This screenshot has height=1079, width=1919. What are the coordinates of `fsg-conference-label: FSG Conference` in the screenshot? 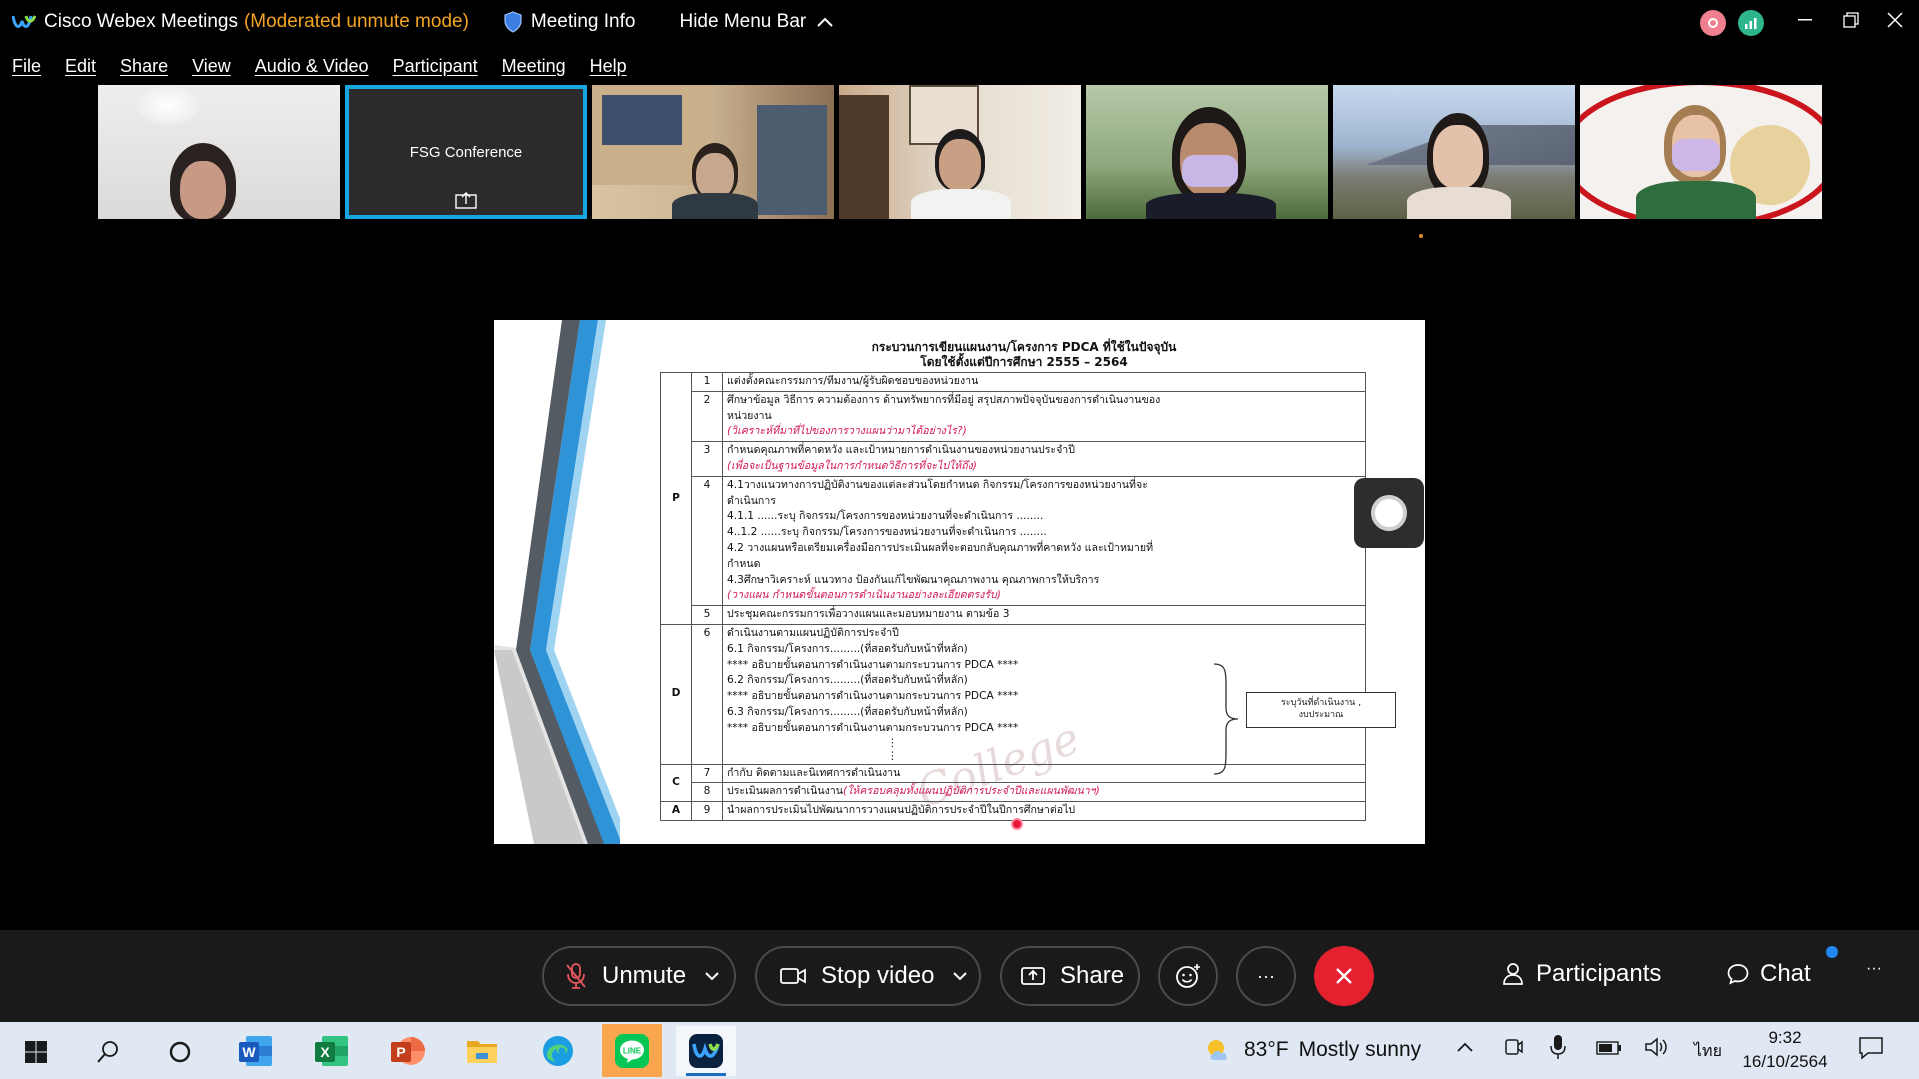 It's located at (466, 152).